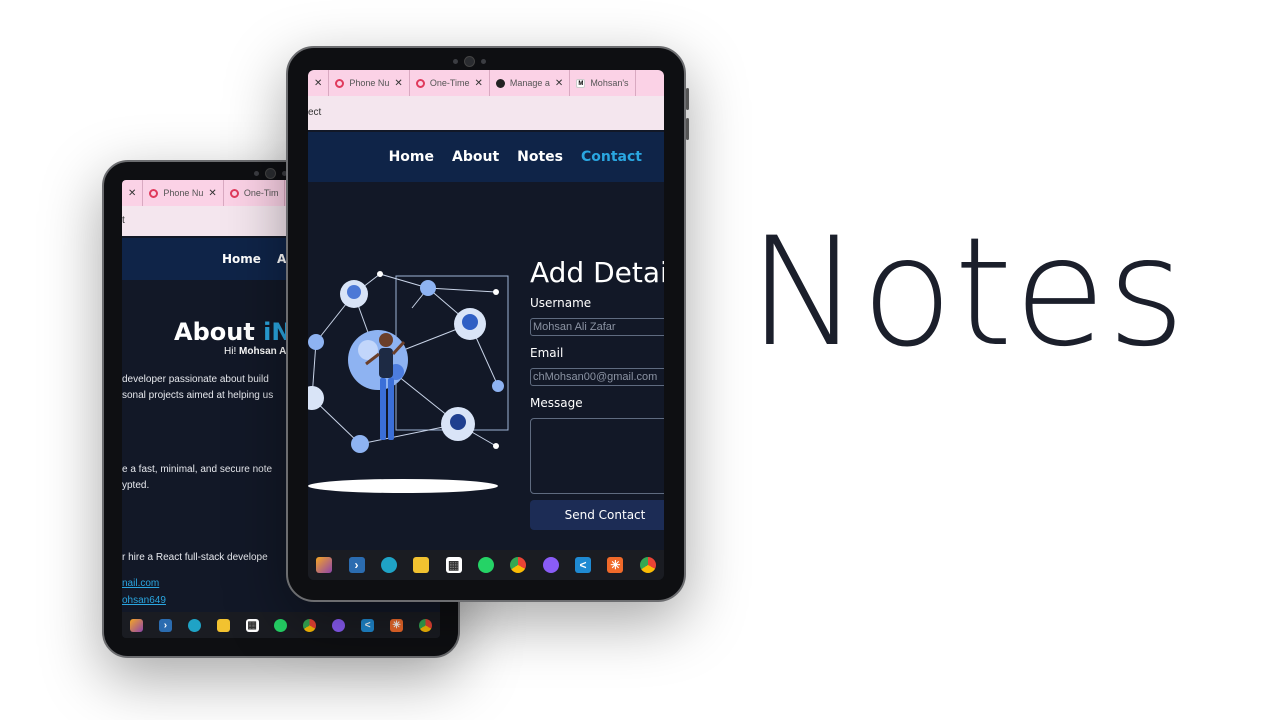 This screenshot has height=720, width=1280. What do you see at coordinates (475, 157) in the screenshot?
I see `nav-about: About` at bounding box center [475, 157].